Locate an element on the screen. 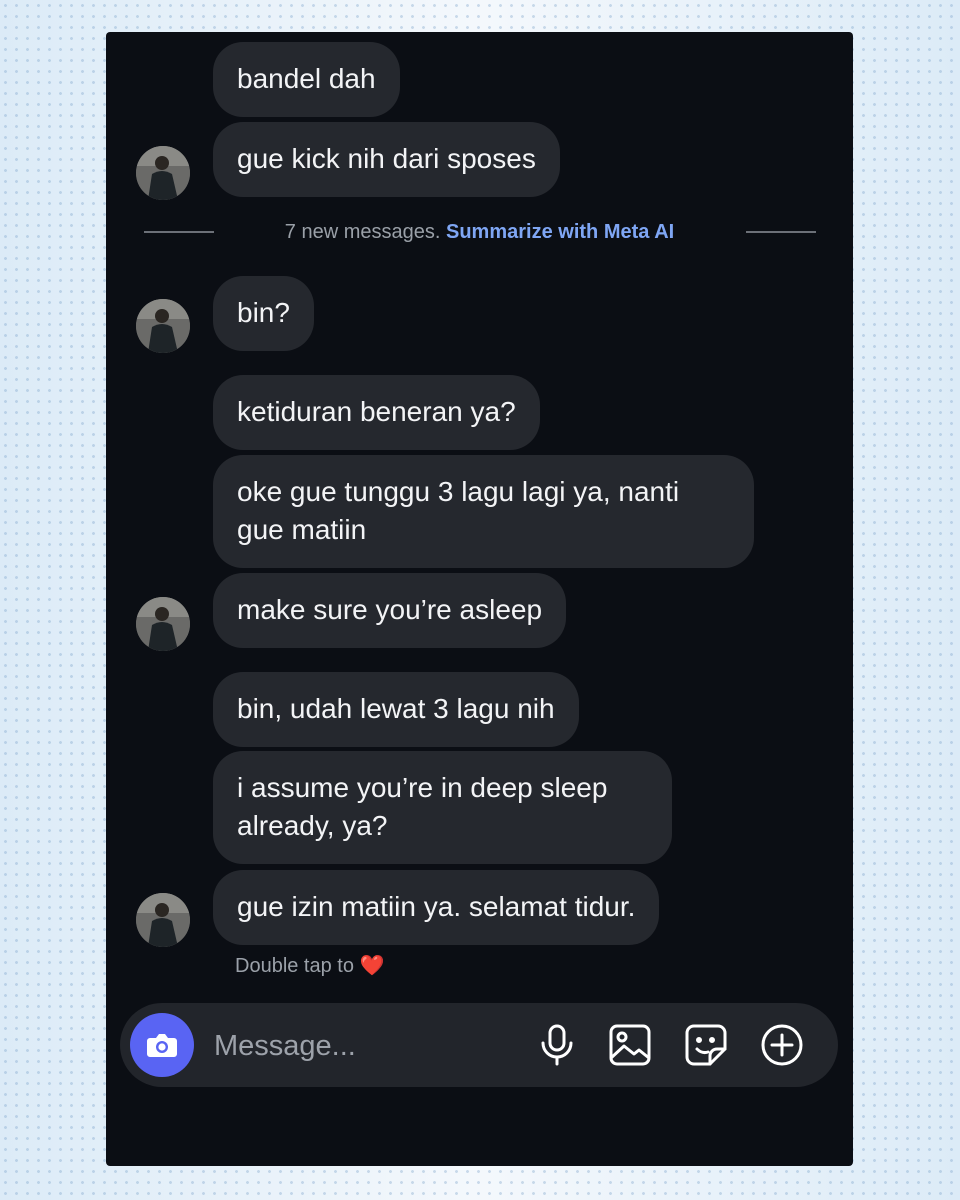  image-icon is located at coordinates (630, 1045).